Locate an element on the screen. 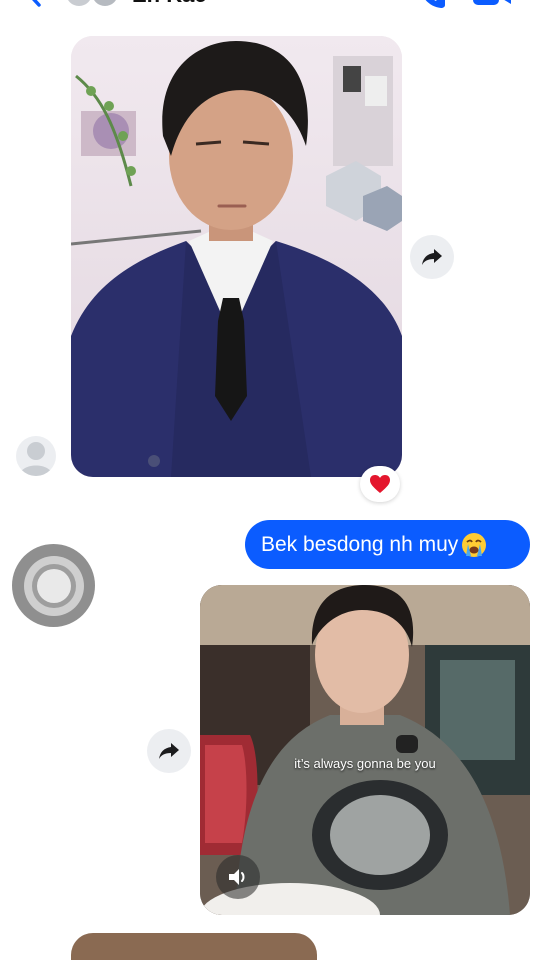  sent-message-text: Bek besdong nh muy is located at coordinates (360, 544).